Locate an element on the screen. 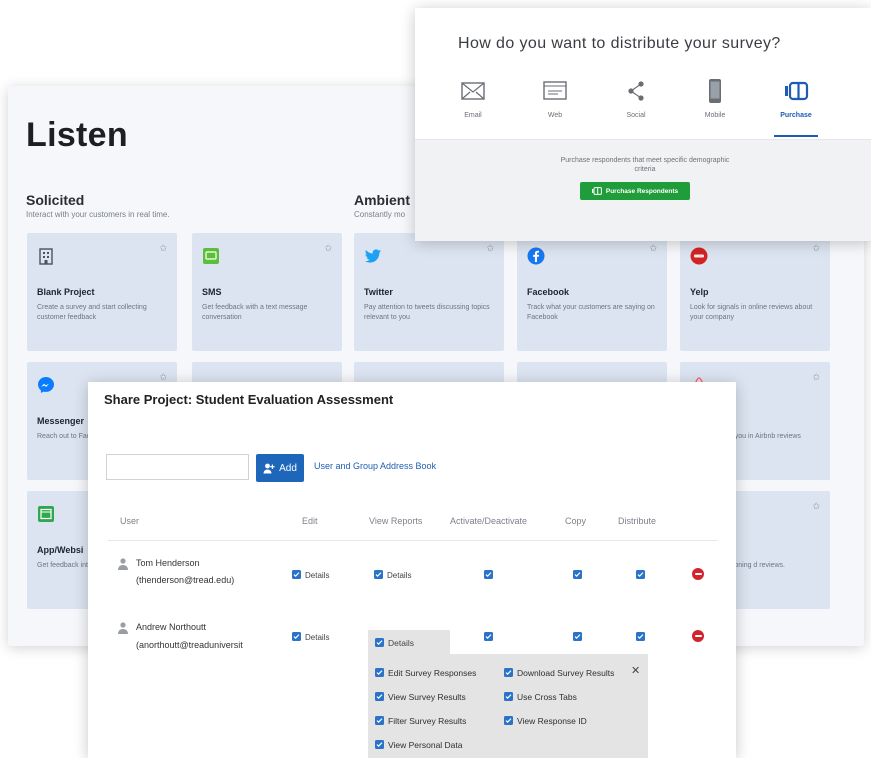 The height and width of the screenshot is (758, 871). user-search-input is located at coordinates (177, 467).